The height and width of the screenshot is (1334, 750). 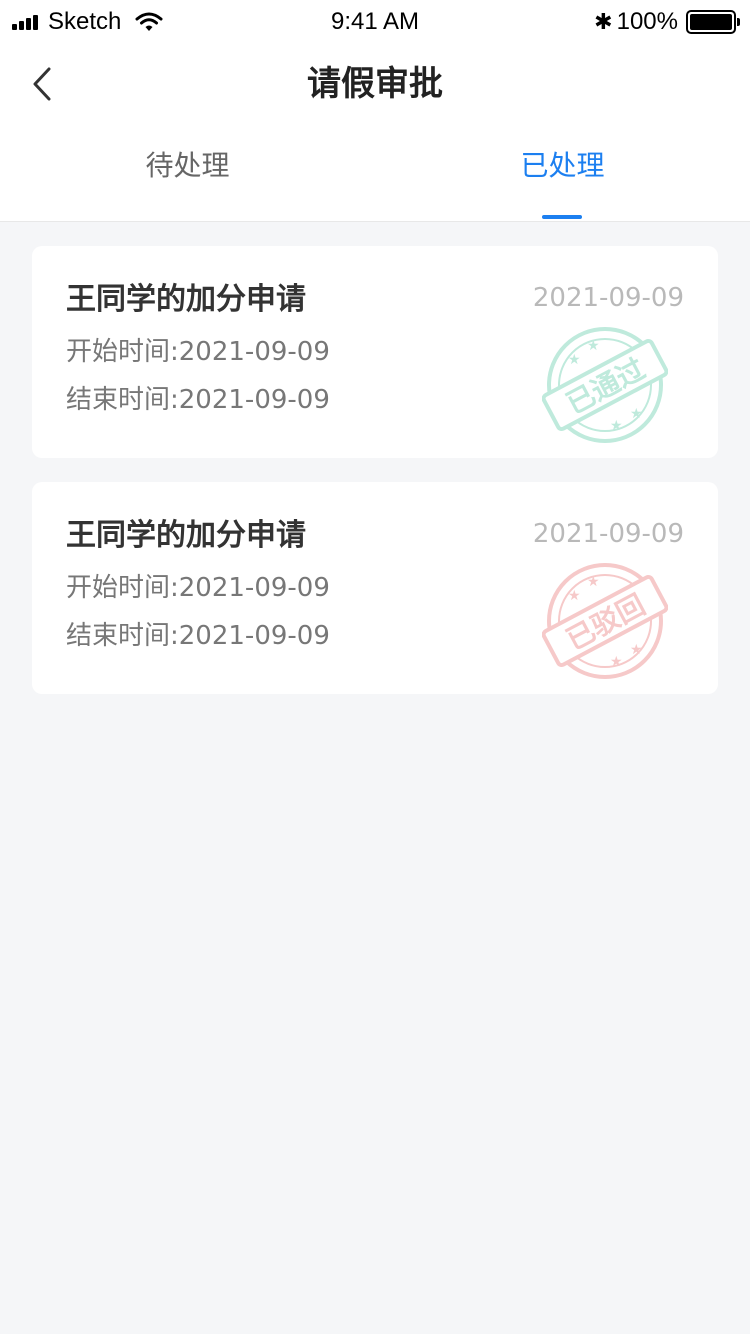 I want to click on battery-level, so click(x=711, y=22).